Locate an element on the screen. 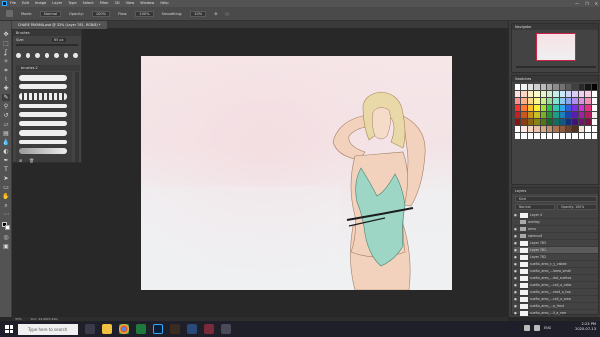 This screenshot has height=337, width=600. mode-select: Normal is located at coordinates (51, 13).